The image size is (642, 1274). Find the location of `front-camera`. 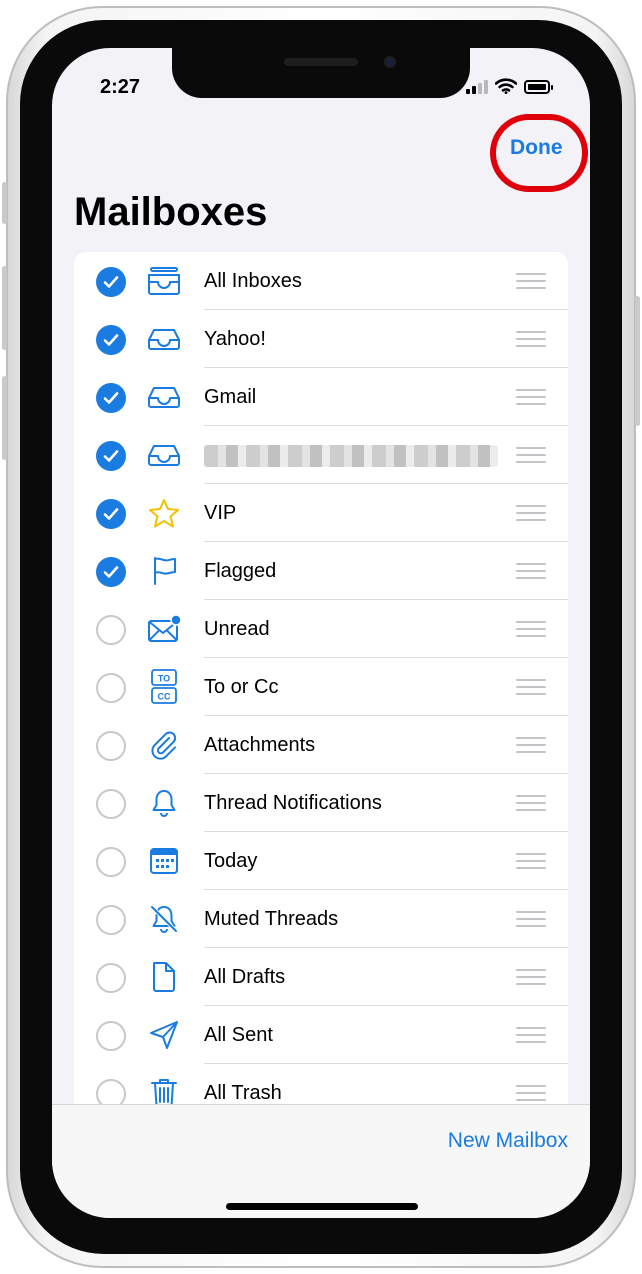

front-camera is located at coordinates (390, 62).